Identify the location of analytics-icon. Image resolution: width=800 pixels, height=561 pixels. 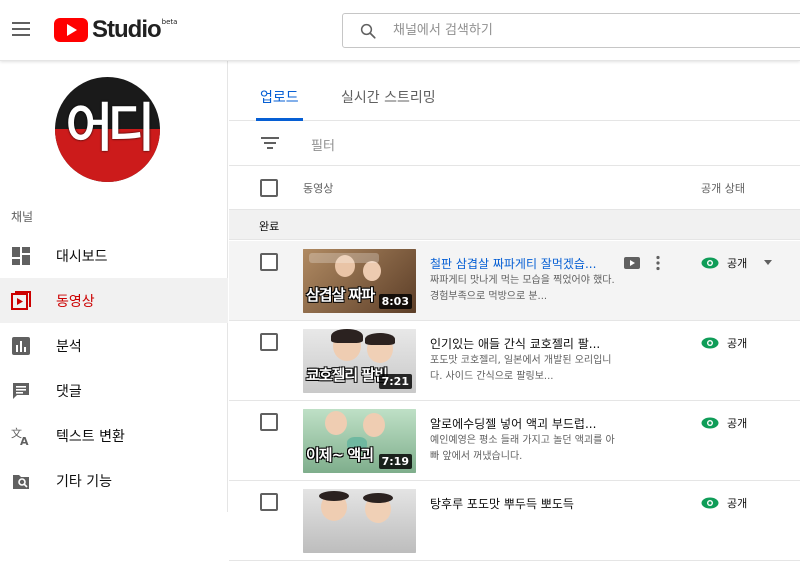
(21, 346).